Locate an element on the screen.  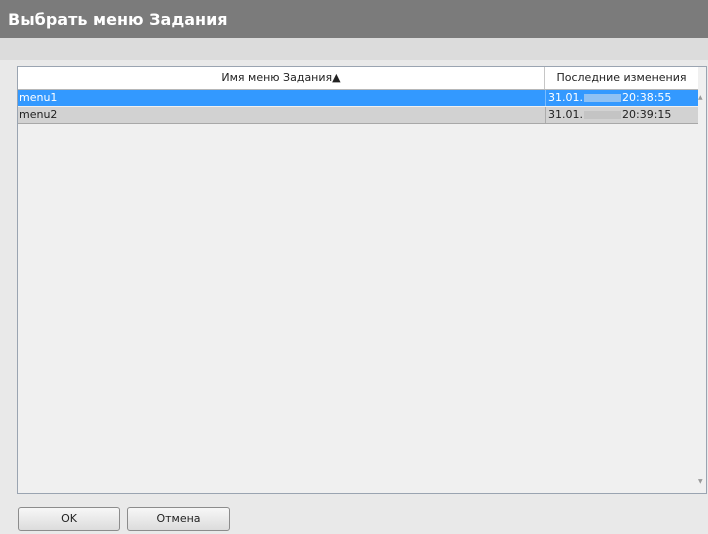
ok-button: OK is located at coordinates (69, 519).